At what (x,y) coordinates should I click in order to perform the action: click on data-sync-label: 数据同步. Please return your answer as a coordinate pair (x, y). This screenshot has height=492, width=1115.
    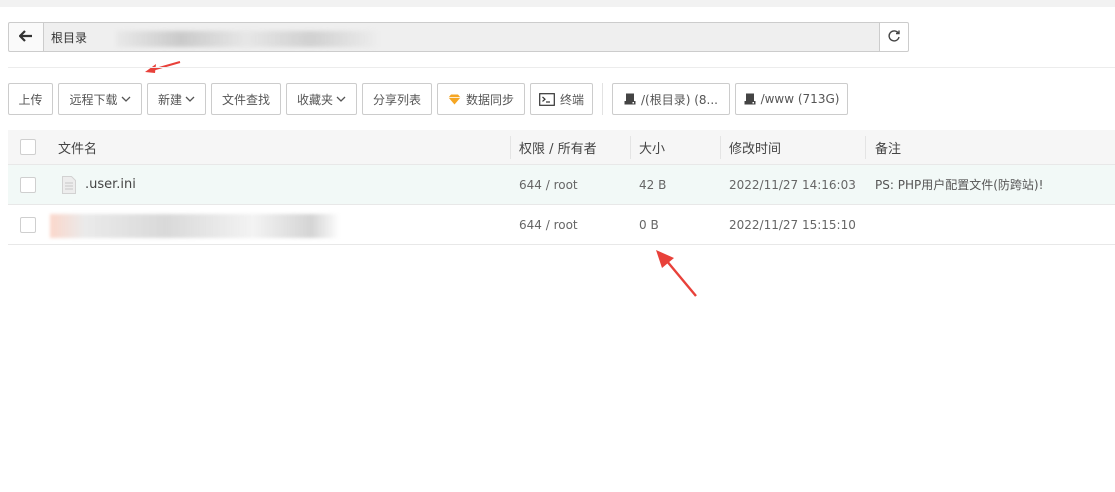
    Looking at the image, I should click on (489, 99).